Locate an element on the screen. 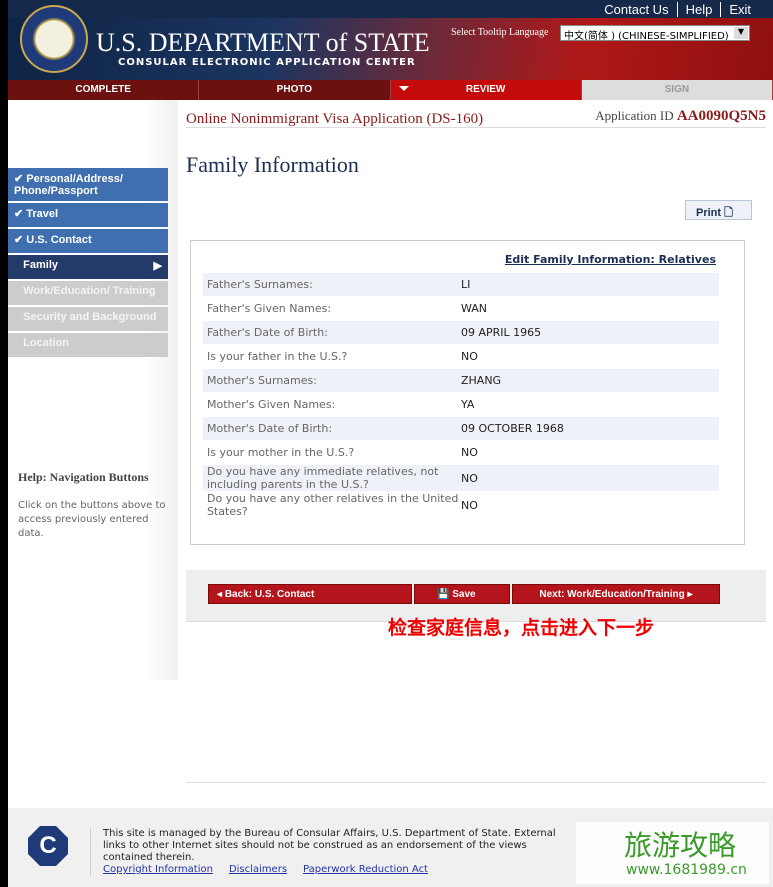 This screenshot has width=773, height=887. site-title: U.S. DEPARTMENT of STATE is located at coordinates (263, 42).